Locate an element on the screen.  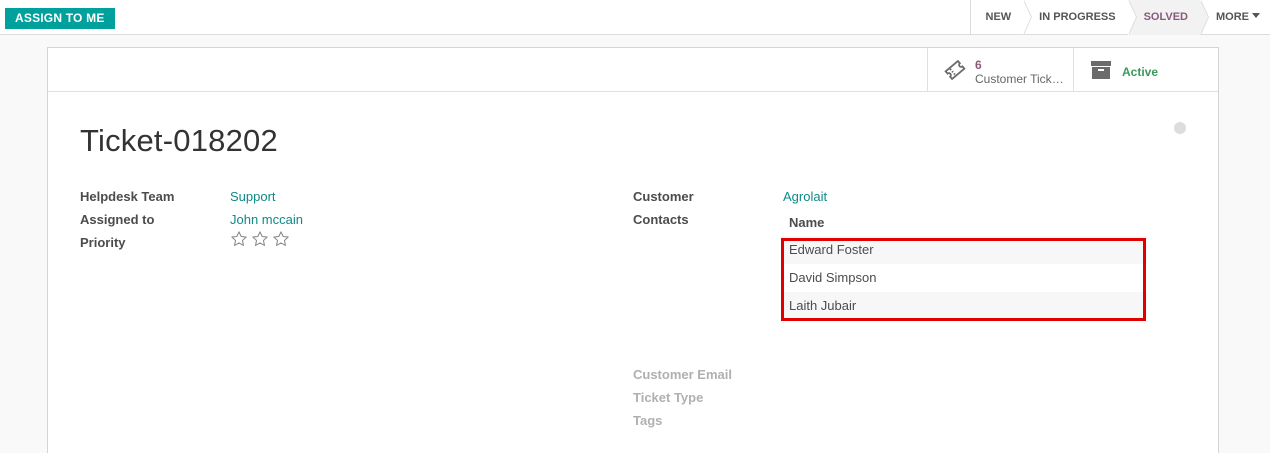
helpdesk-team-label: Helpdesk Team is located at coordinates (127, 196).